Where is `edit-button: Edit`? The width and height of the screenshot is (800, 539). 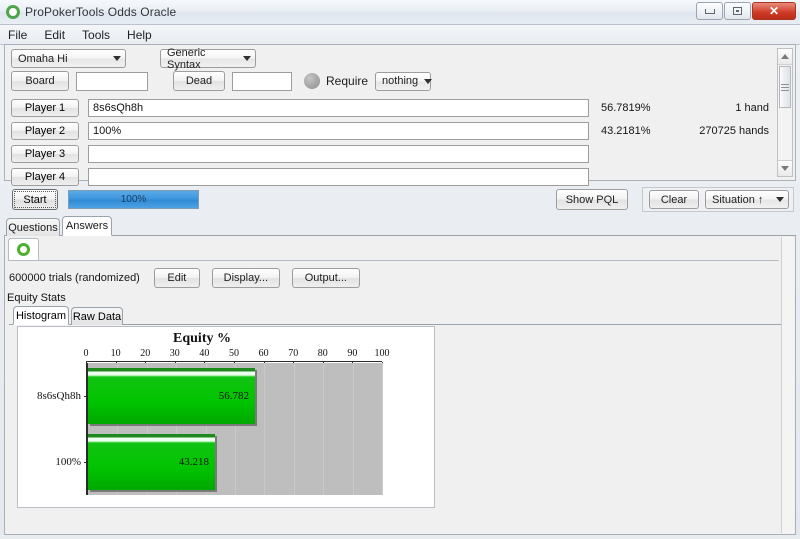 edit-button: Edit is located at coordinates (176, 278).